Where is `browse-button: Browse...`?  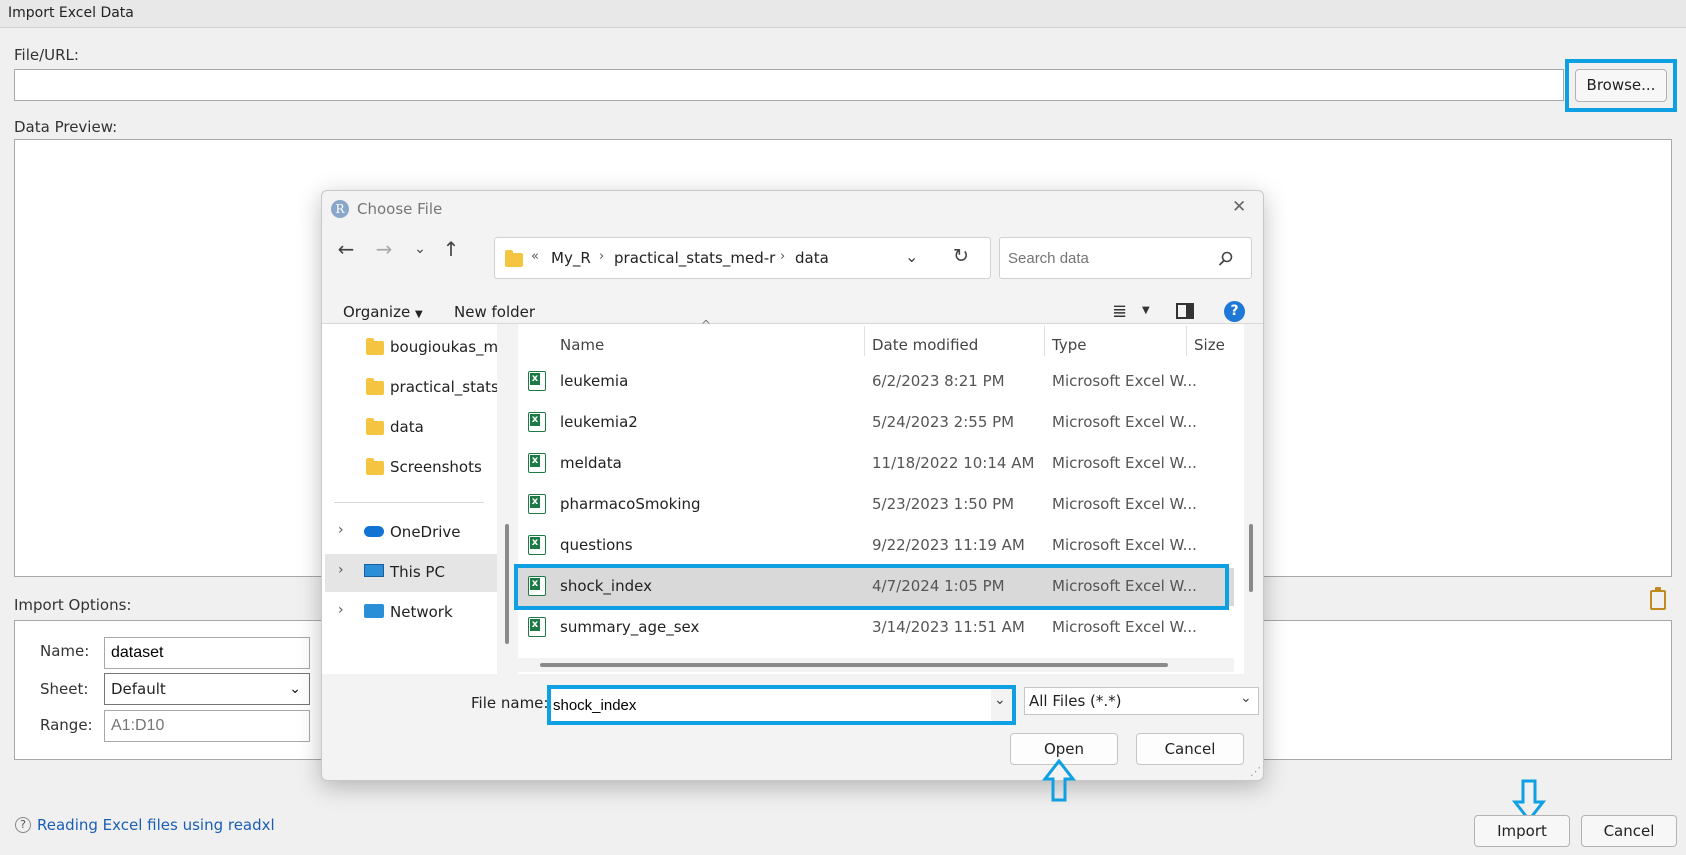
browse-button: Browse... is located at coordinates (1621, 85).